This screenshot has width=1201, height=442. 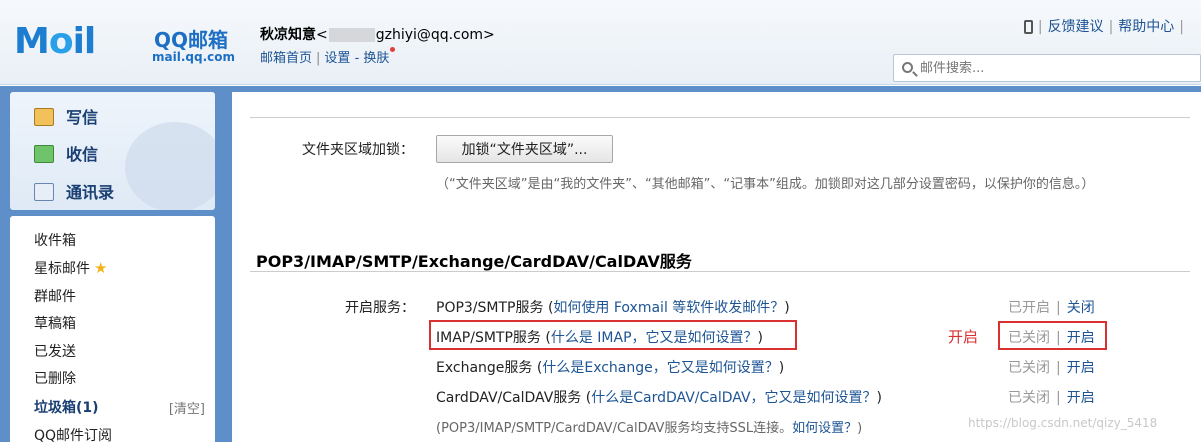 What do you see at coordinates (733, 398) in the screenshot?
I see `service-help-link: 什么是CardDAV/CalDAV，它又是如何设置？` at bounding box center [733, 398].